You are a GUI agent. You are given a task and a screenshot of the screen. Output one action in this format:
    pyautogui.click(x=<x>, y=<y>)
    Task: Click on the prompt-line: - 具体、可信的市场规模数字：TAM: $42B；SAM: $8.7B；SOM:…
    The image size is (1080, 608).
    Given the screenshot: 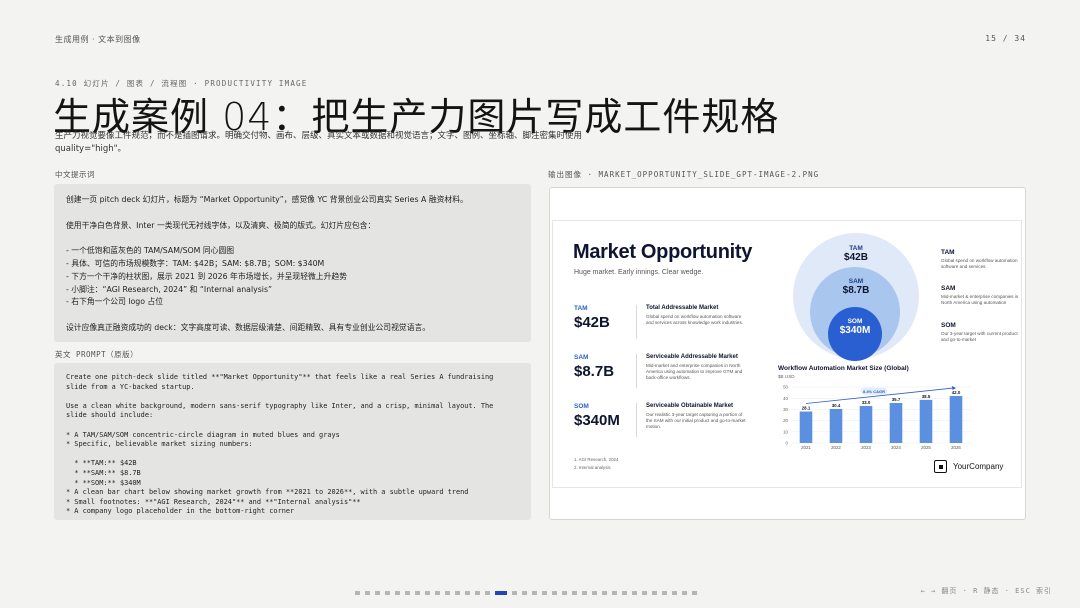 What is the action you would take?
    pyautogui.click(x=195, y=263)
    